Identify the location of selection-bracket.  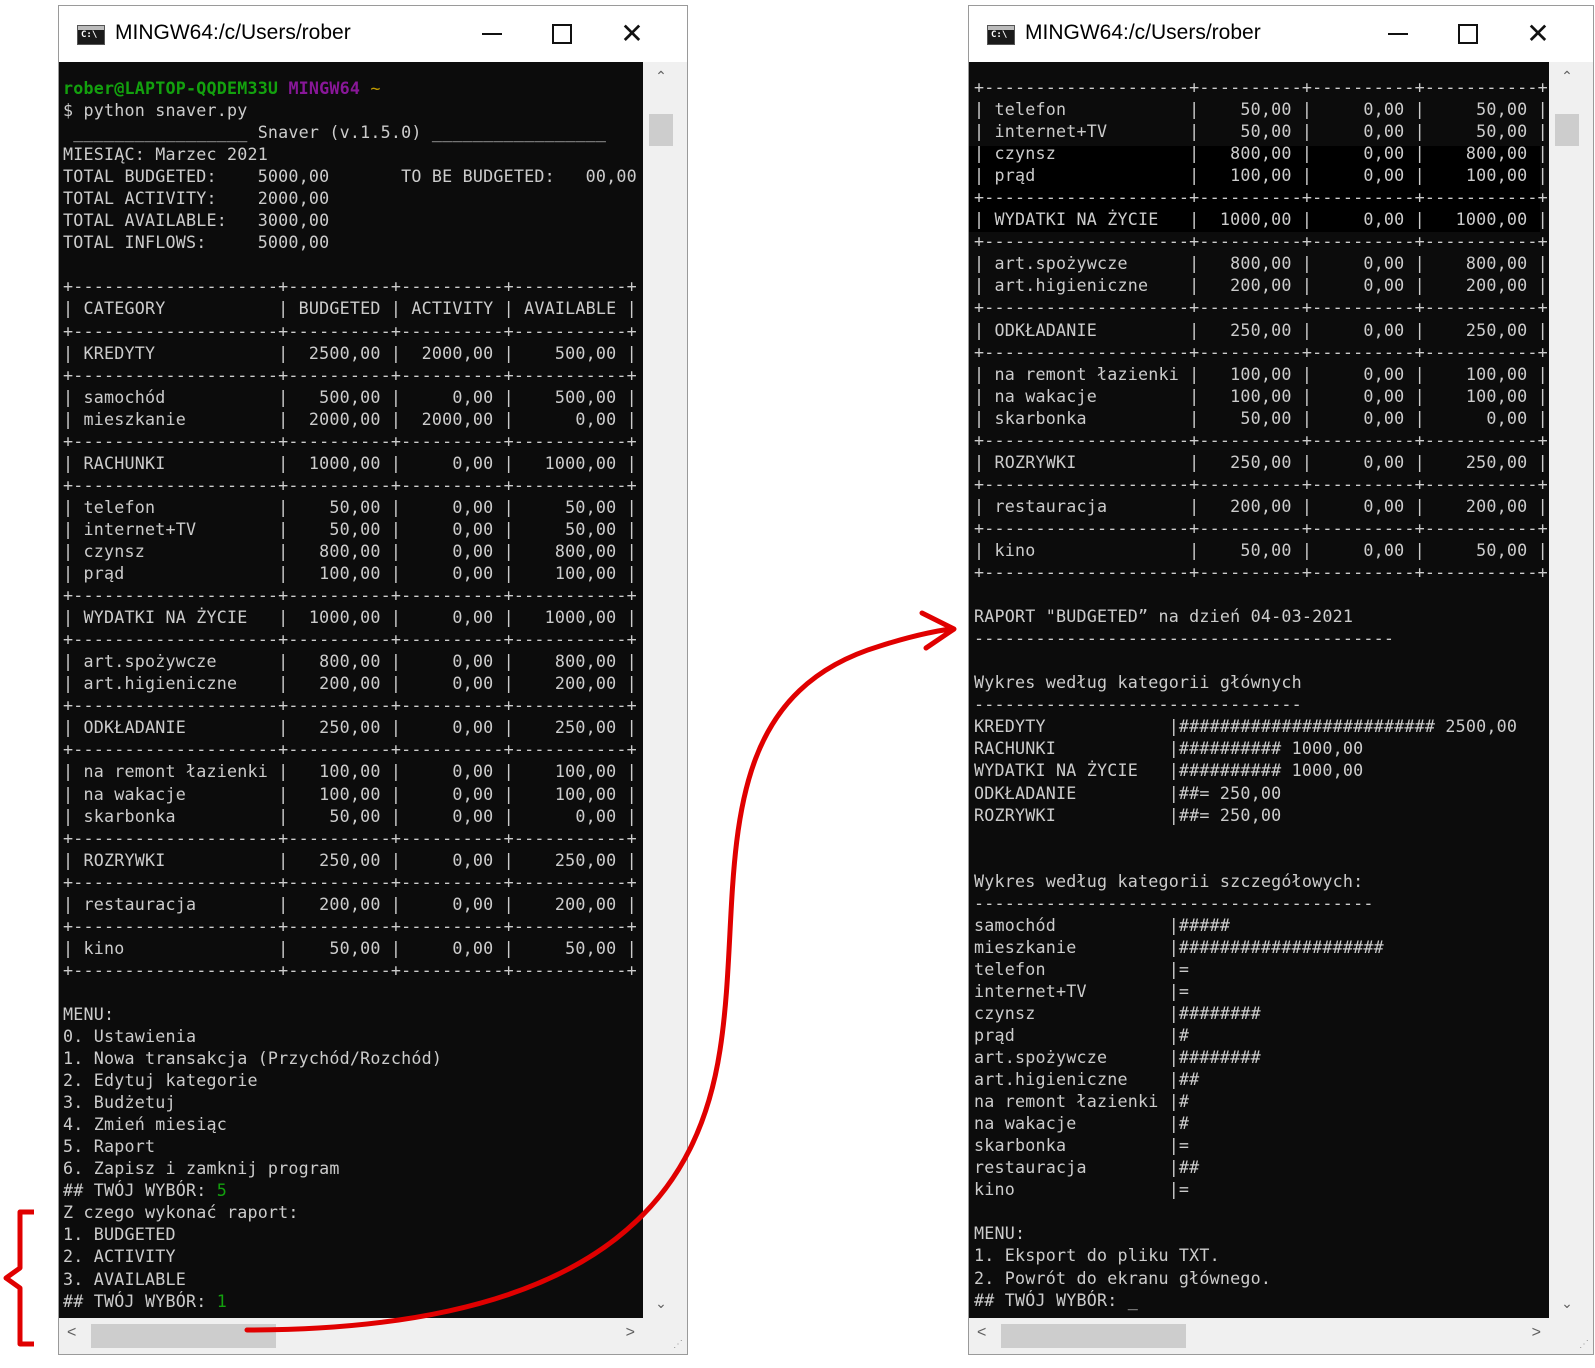
(18, 1278).